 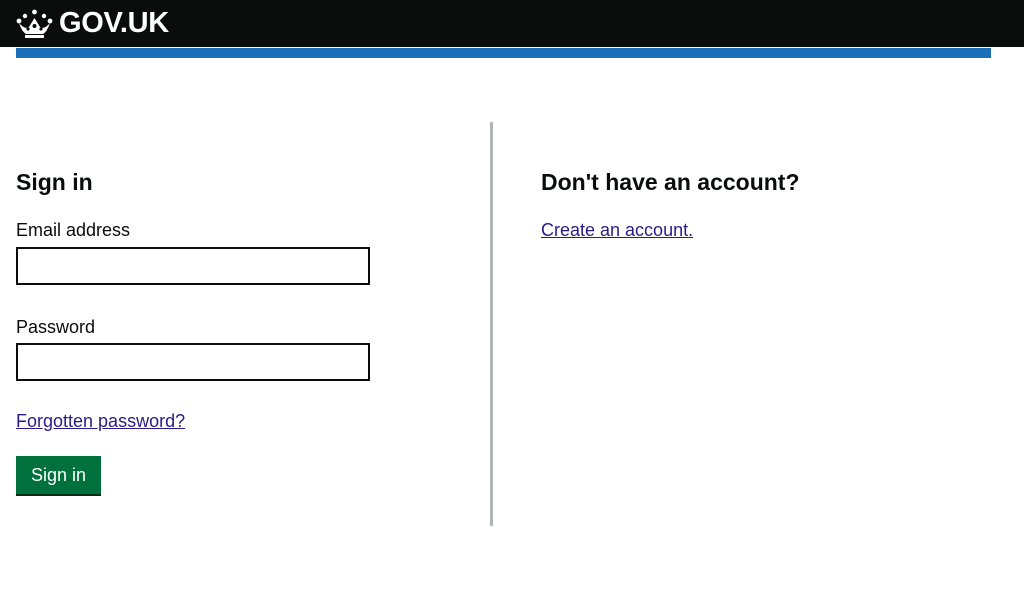 I want to click on site-header: GOV.UK, so click(x=512, y=24).